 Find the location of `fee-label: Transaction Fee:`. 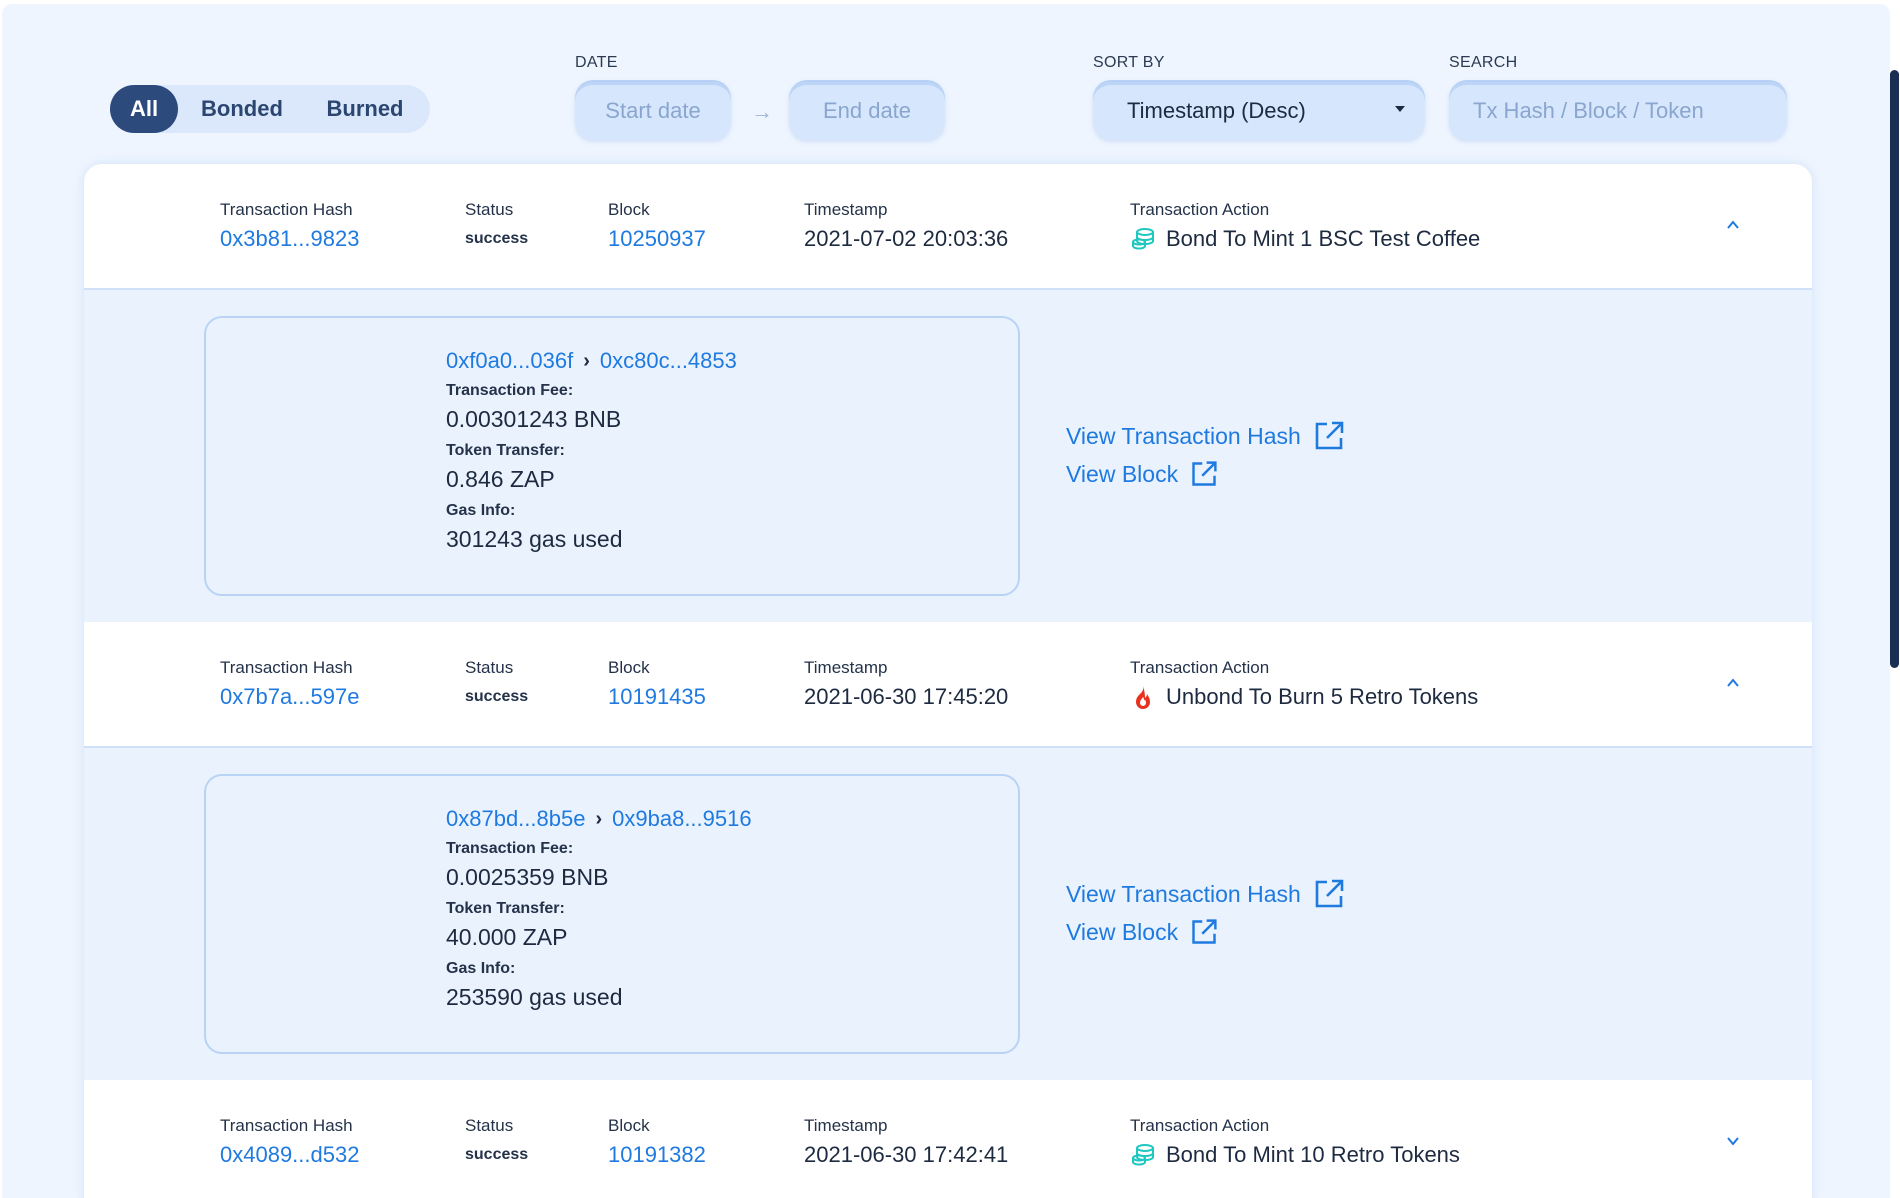

fee-label: Transaction Fee: is located at coordinates (510, 848).